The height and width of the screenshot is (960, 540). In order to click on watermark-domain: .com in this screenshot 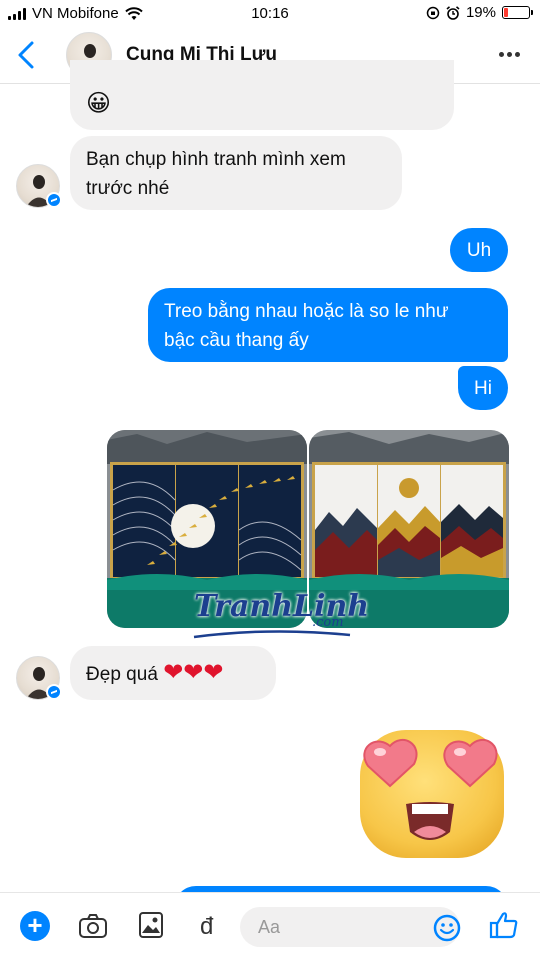, I will do `click(328, 622)`.